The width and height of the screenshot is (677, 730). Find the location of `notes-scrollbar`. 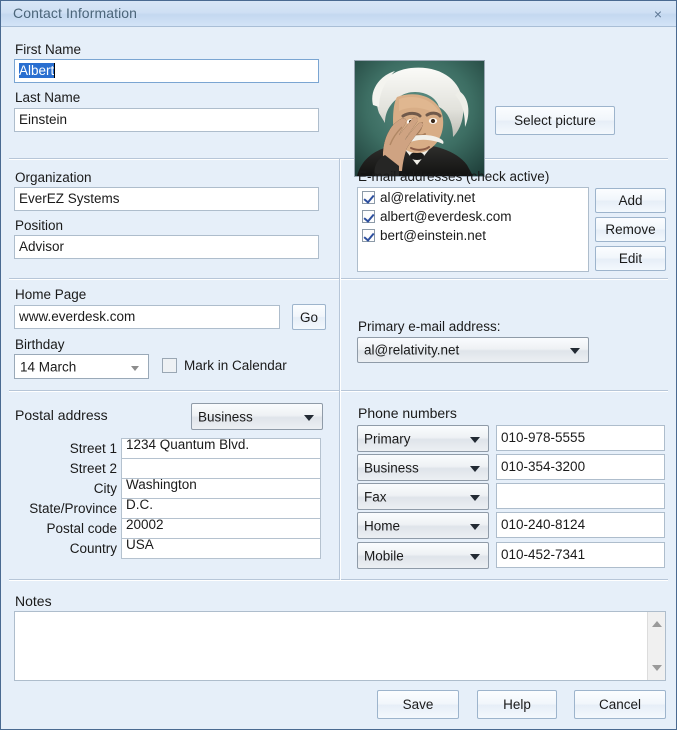

notes-scrollbar is located at coordinates (656, 646).